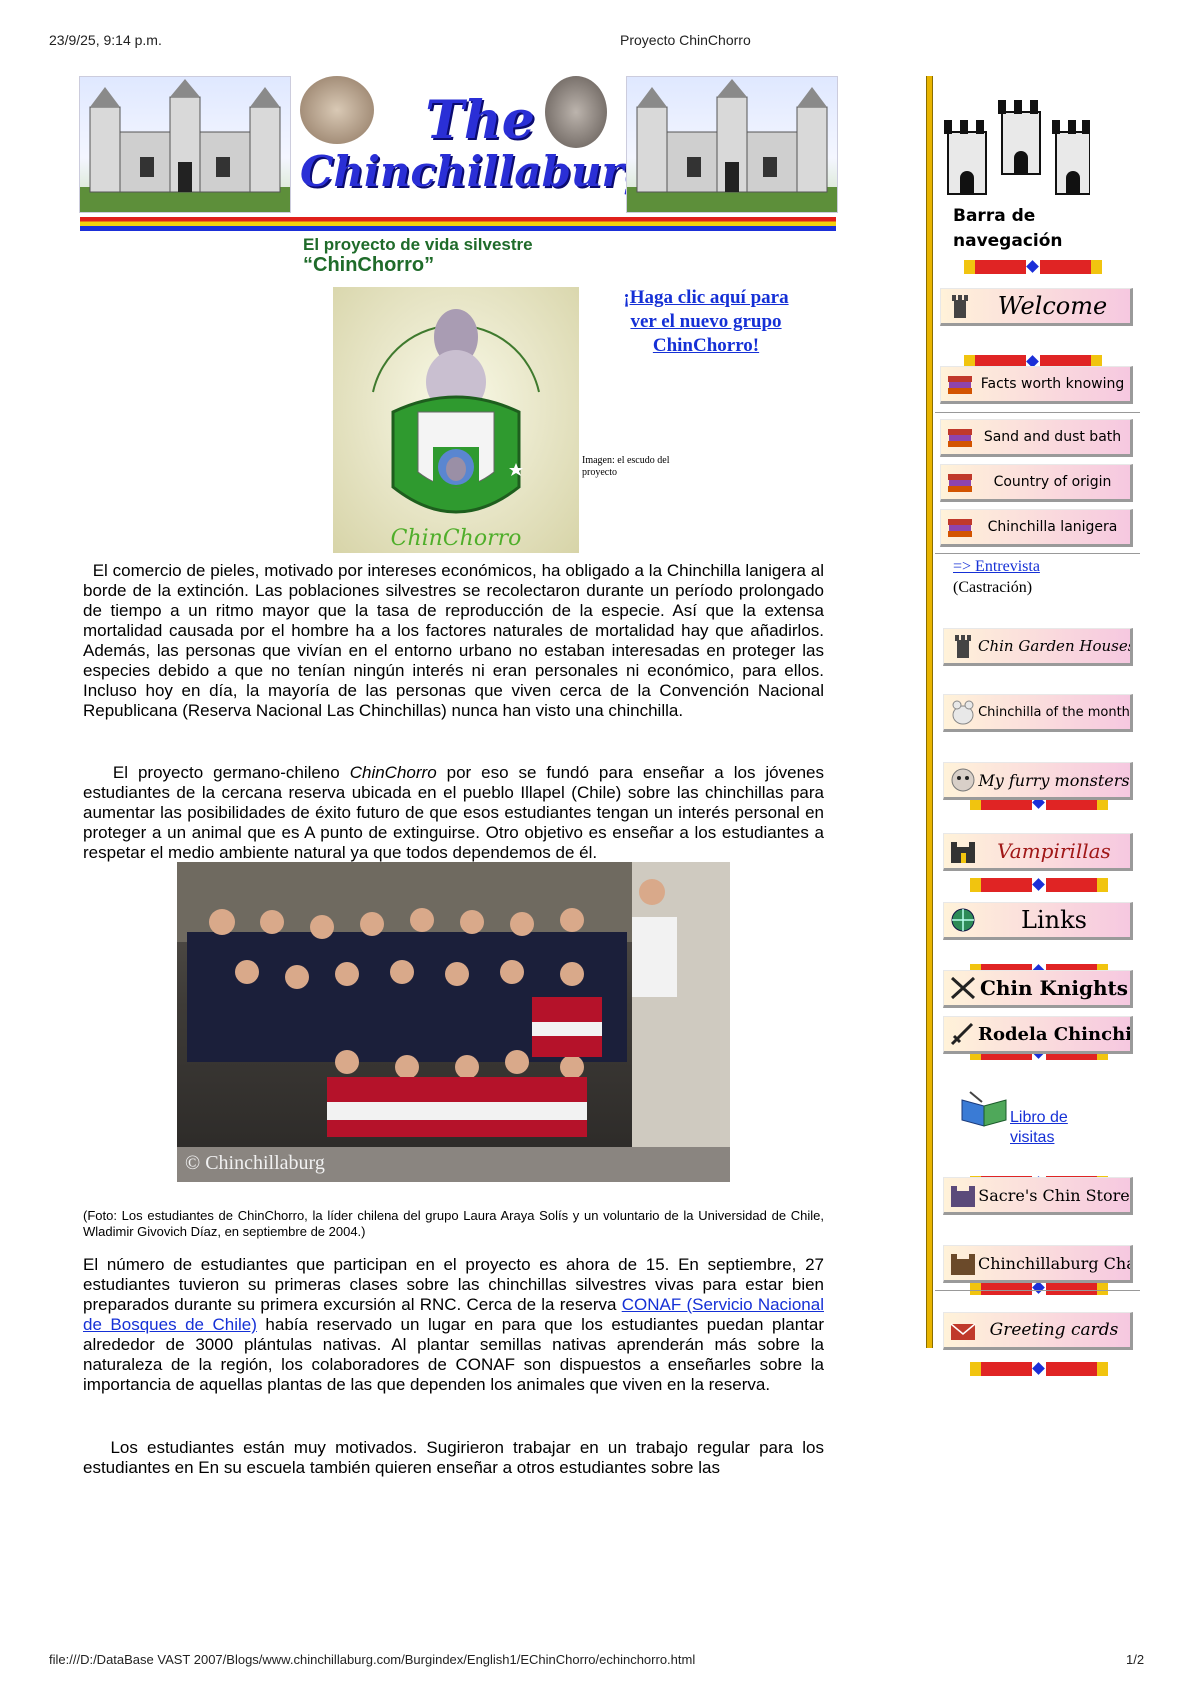 The width and height of the screenshot is (1189, 1683). Describe the element at coordinates (626, 466) in the screenshot. I see `crest-caption: Imagen: el escudo del proyecto` at that location.